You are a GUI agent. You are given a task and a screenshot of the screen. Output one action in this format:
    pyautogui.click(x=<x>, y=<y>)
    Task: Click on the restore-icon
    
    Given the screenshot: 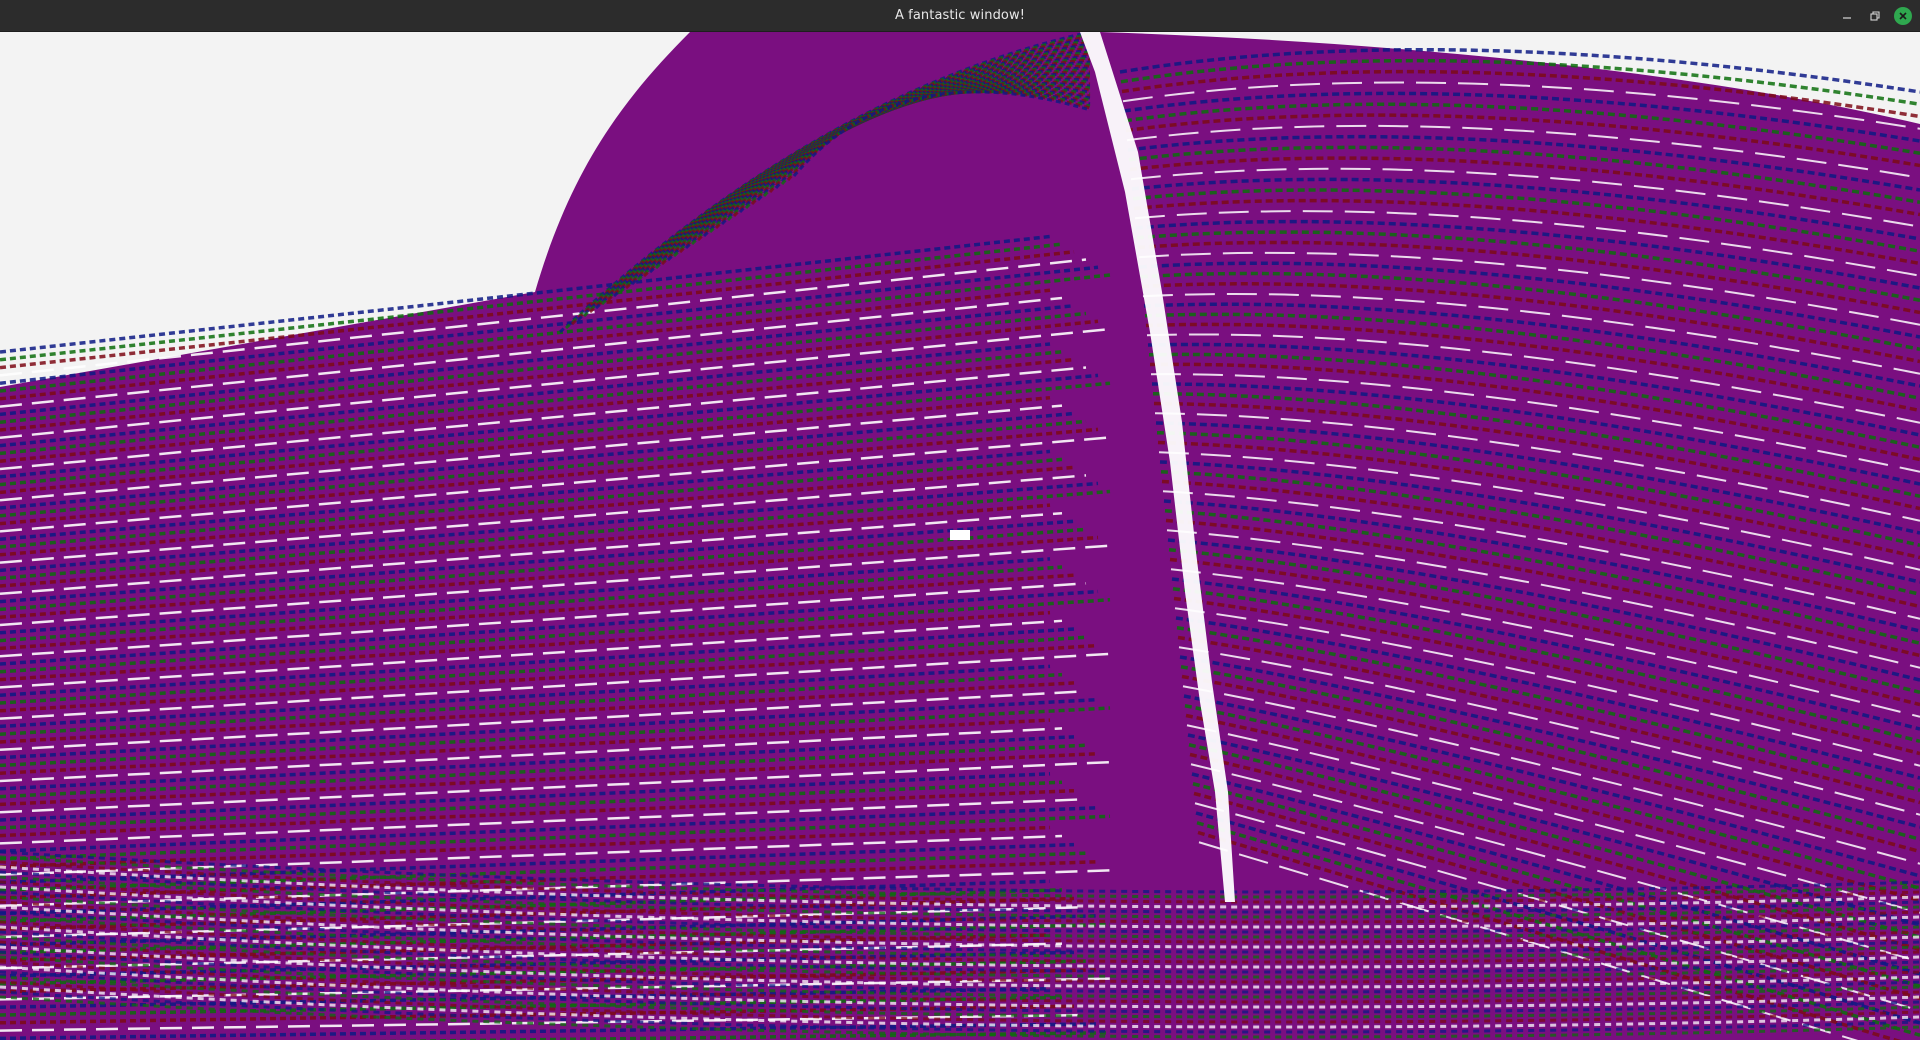 What is the action you would take?
    pyautogui.click(x=1875, y=16)
    